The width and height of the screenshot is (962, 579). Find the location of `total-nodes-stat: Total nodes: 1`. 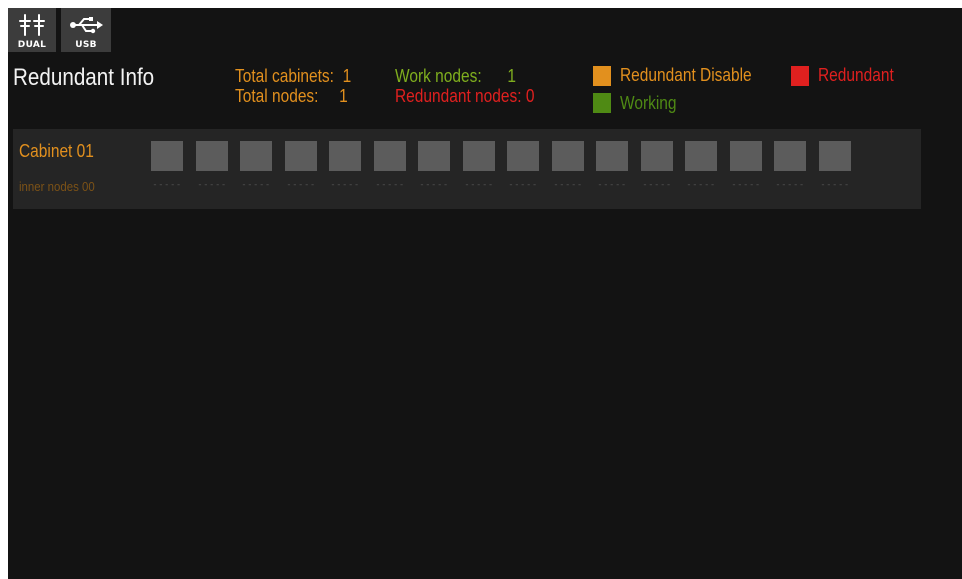

total-nodes-stat: Total nodes: 1 is located at coordinates (291, 96).